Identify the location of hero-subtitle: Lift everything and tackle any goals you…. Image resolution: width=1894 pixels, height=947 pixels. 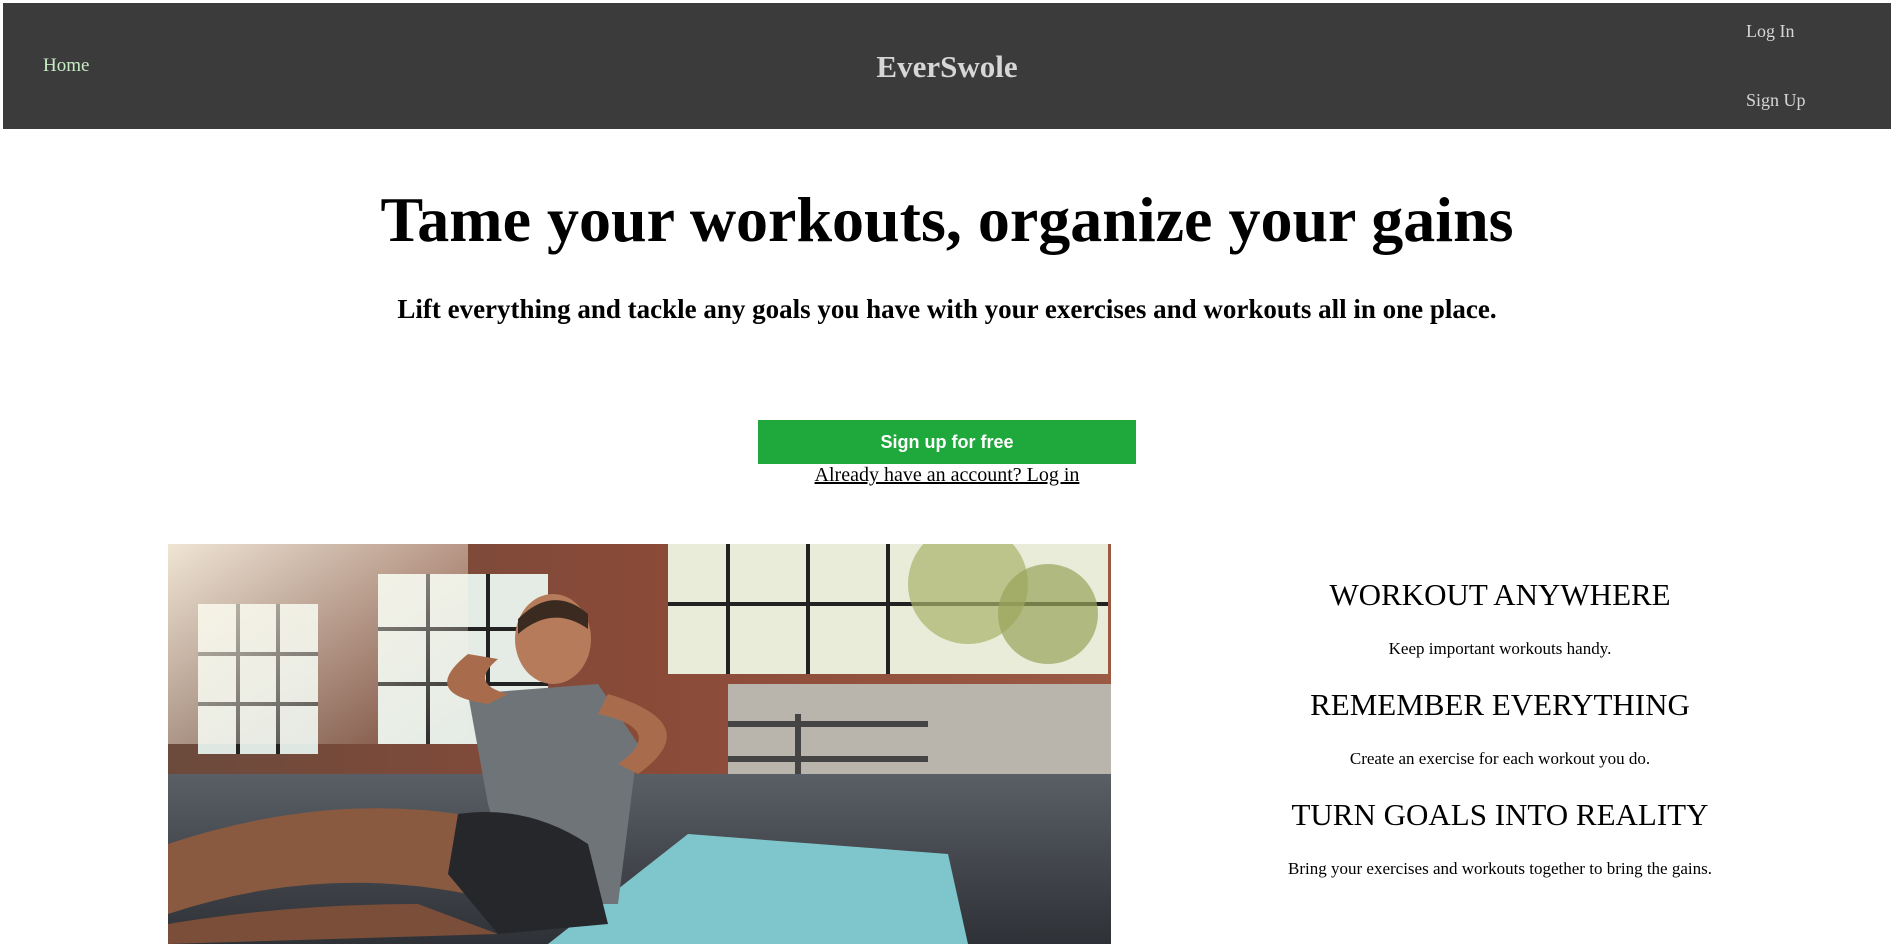
(947, 309).